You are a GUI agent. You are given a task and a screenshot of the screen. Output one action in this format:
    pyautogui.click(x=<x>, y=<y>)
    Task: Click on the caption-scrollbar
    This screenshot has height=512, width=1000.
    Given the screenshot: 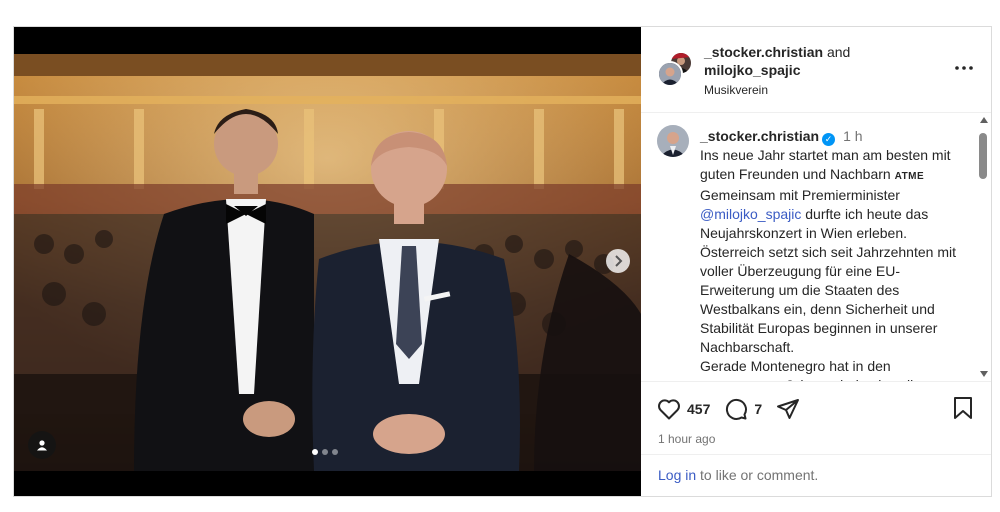 What is the action you would take?
    pyautogui.click(x=983, y=247)
    